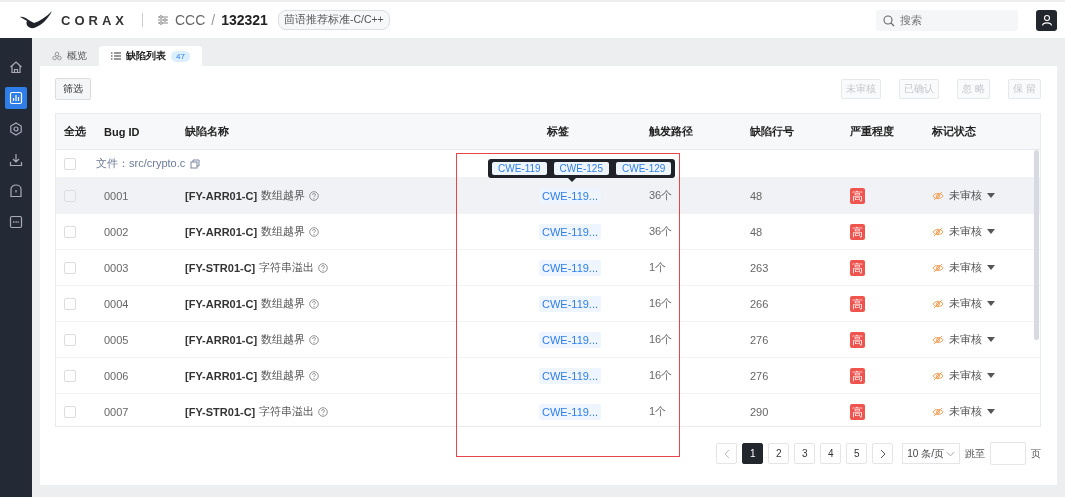 The image size is (1065, 497). I want to click on table-row: 0005 [FY-ARR01-C] 数组越界 CWE-119... 16个 276 高 未审核, so click(548, 339).